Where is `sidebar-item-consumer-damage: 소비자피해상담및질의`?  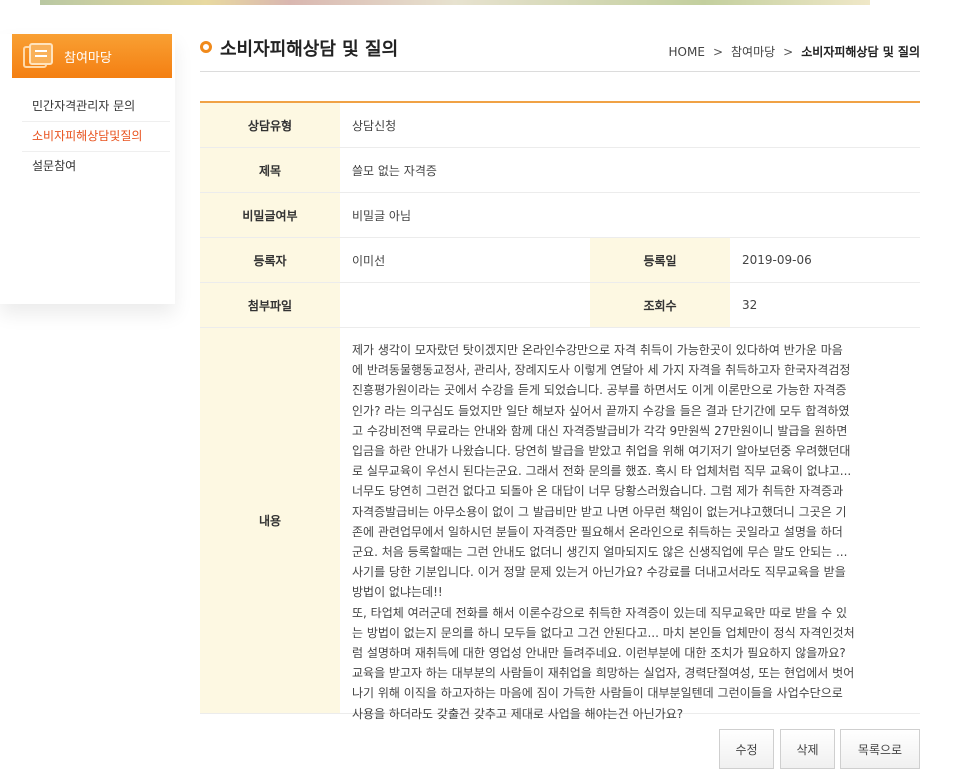
sidebar-item-consumer-damage: 소비자피해상담및질의 is located at coordinates (96, 137).